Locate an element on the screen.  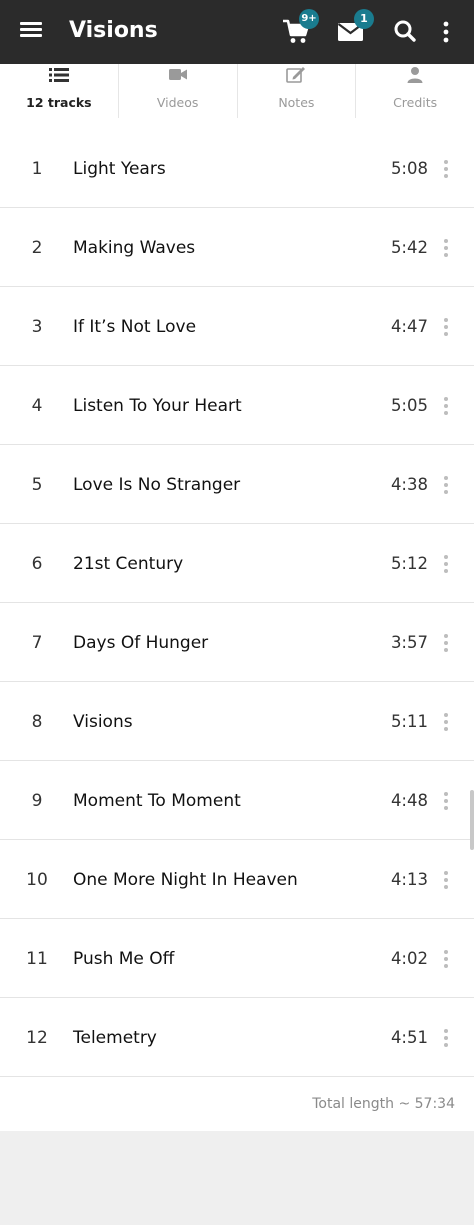
cart-count-badge: 9+ is located at coordinates (309, 19).